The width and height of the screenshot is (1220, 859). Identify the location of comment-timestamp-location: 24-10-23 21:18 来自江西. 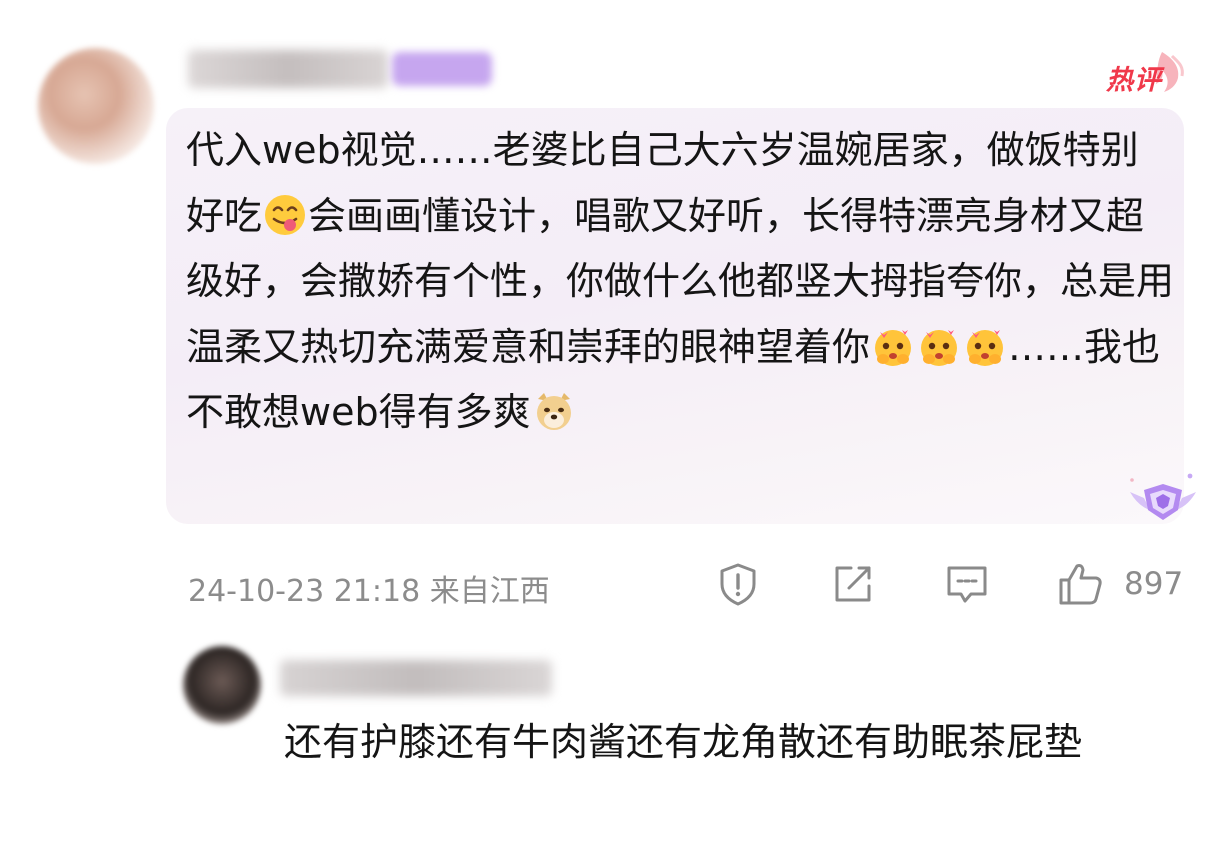
(369, 591).